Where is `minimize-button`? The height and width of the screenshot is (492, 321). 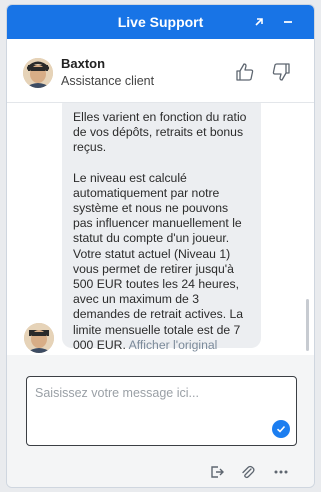 minimize-button is located at coordinates (288, 22).